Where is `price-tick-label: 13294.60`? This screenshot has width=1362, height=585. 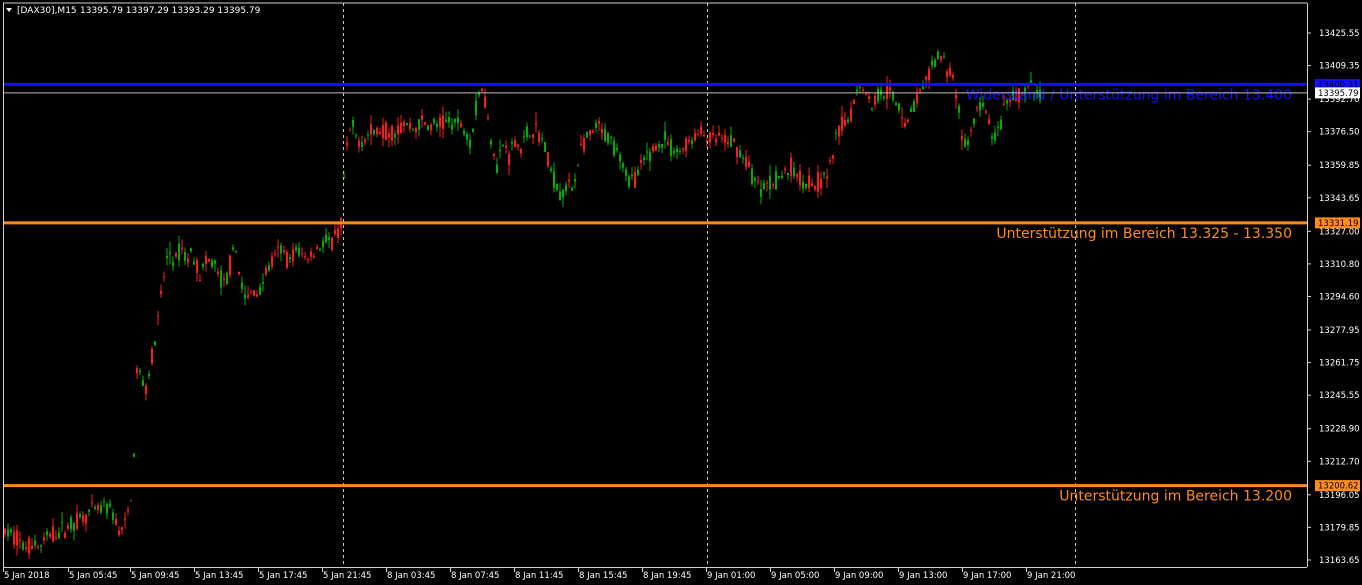
price-tick-label: 13294.60 is located at coordinates (1339, 298).